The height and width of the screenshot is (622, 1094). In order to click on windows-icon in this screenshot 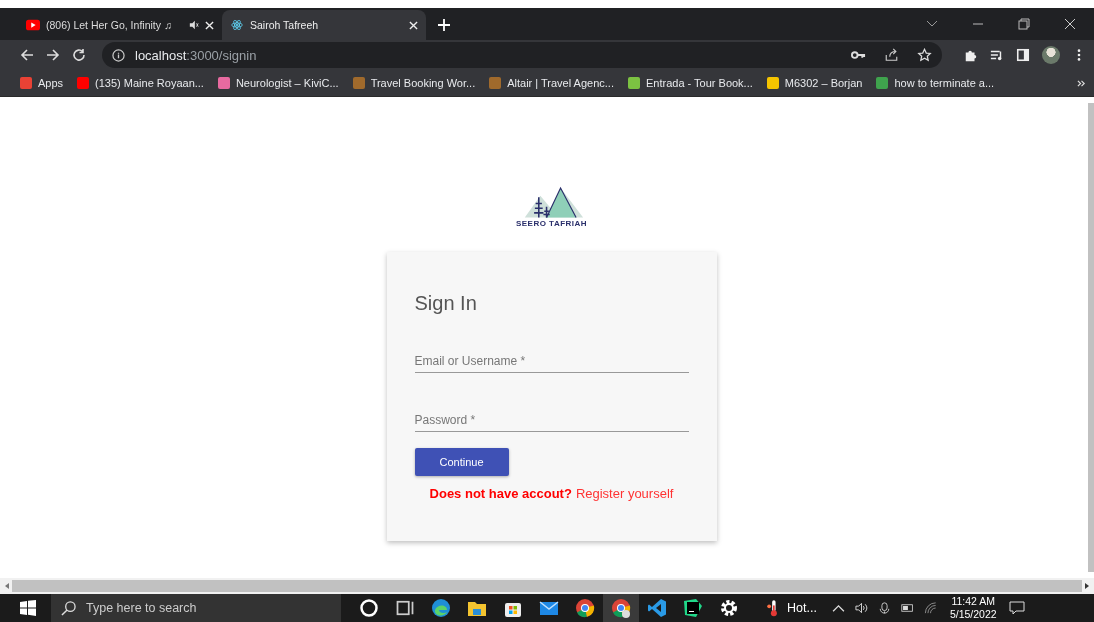, I will do `click(28, 608)`.